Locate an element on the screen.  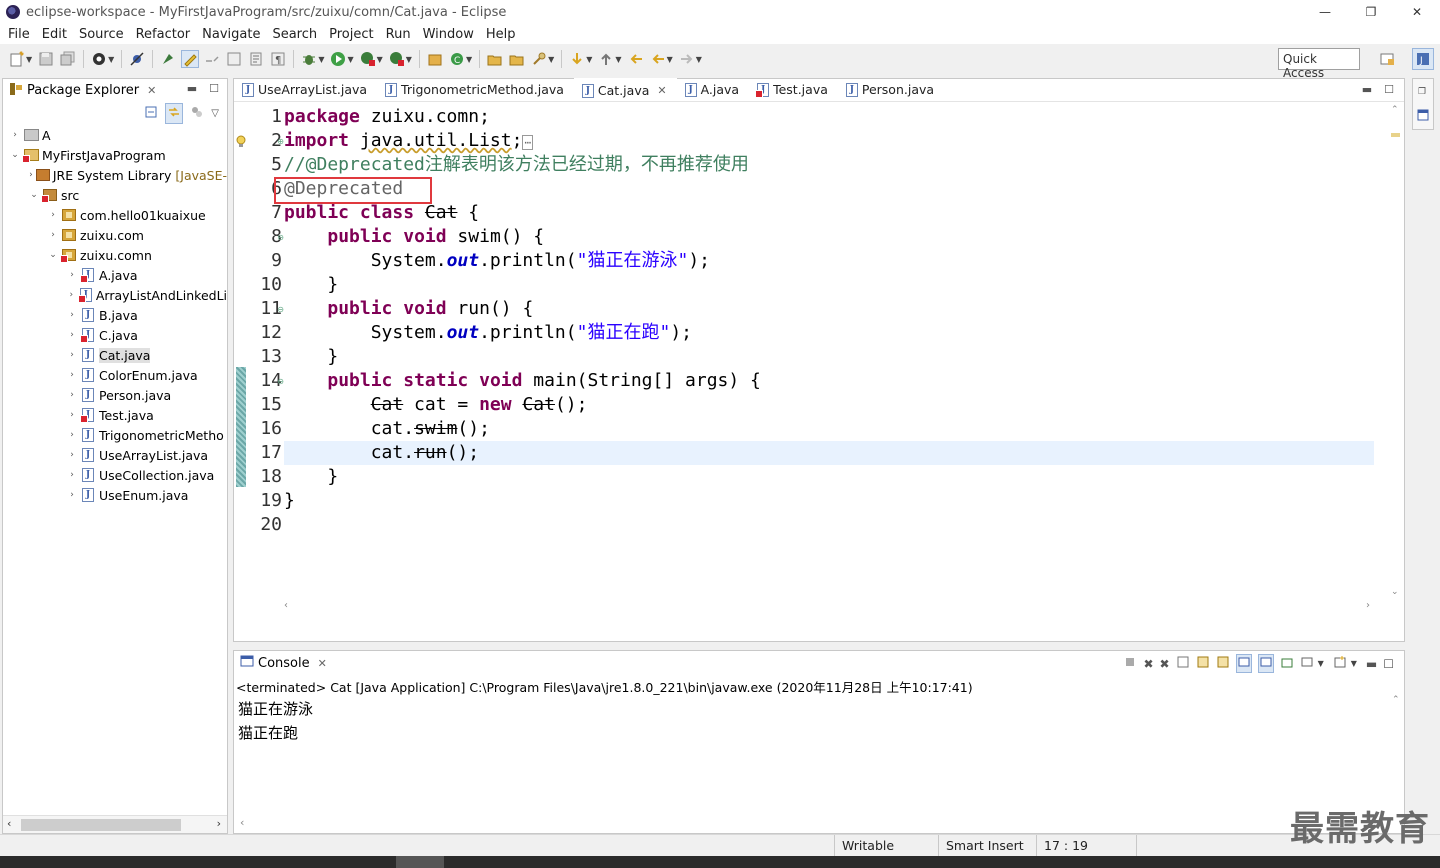
next-annotation-icon is located at coordinates (577, 59).